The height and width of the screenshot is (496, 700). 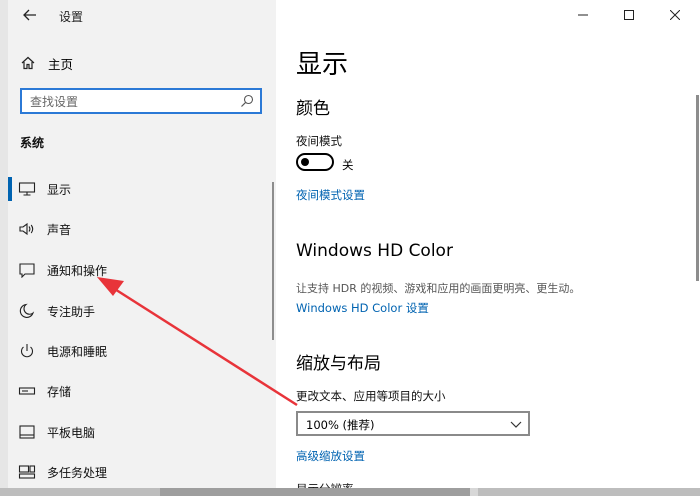 What do you see at coordinates (61, 64) in the screenshot?
I see `sidebar-item-label: 主页` at bounding box center [61, 64].